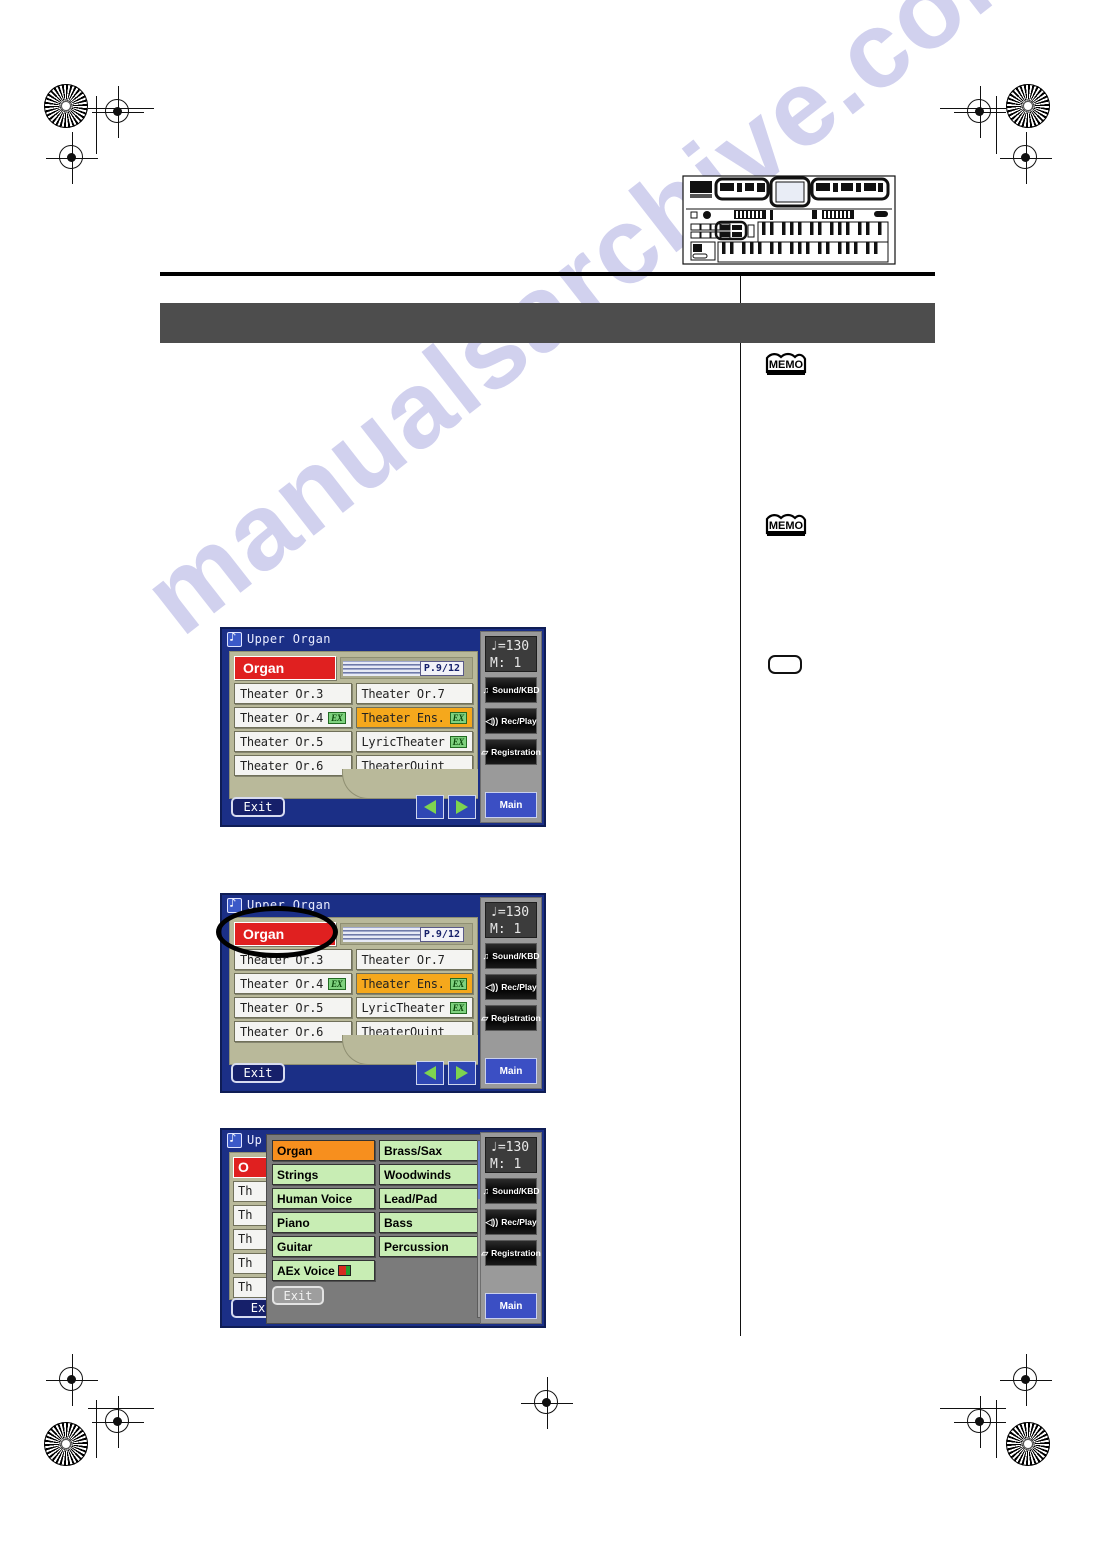  Describe the element at coordinates (289, 905) in the screenshot. I see `screen-title: Upper Organ` at that location.